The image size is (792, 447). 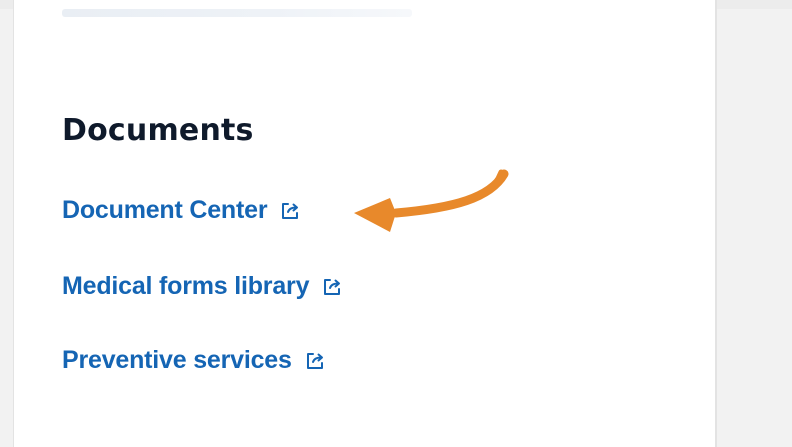 I want to click on medical-forms-library-link: Medical forms library, so click(x=202, y=286).